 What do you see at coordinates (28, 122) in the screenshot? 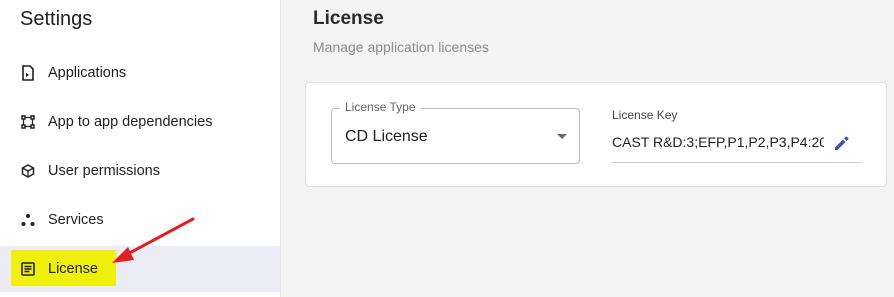
I see `dependencies-icon` at bounding box center [28, 122].